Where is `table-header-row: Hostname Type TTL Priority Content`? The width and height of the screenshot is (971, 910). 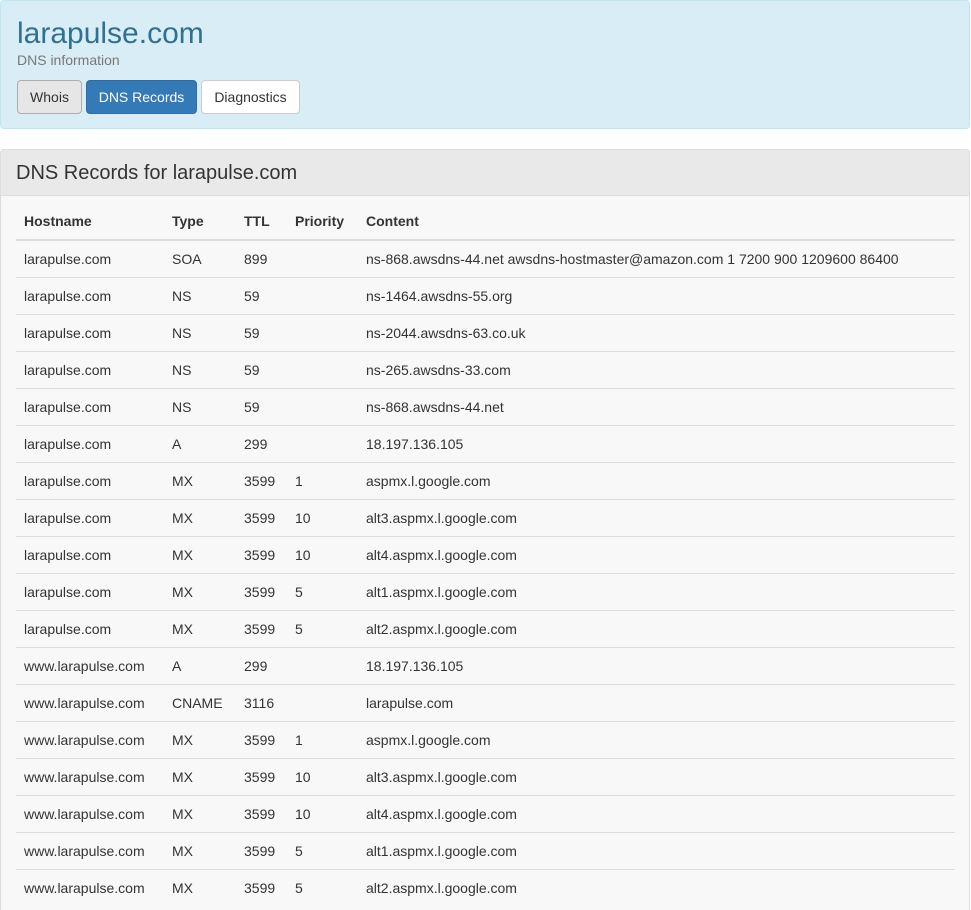 table-header-row: Hostname Type TTL Priority Content is located at coordinates (485, 221).